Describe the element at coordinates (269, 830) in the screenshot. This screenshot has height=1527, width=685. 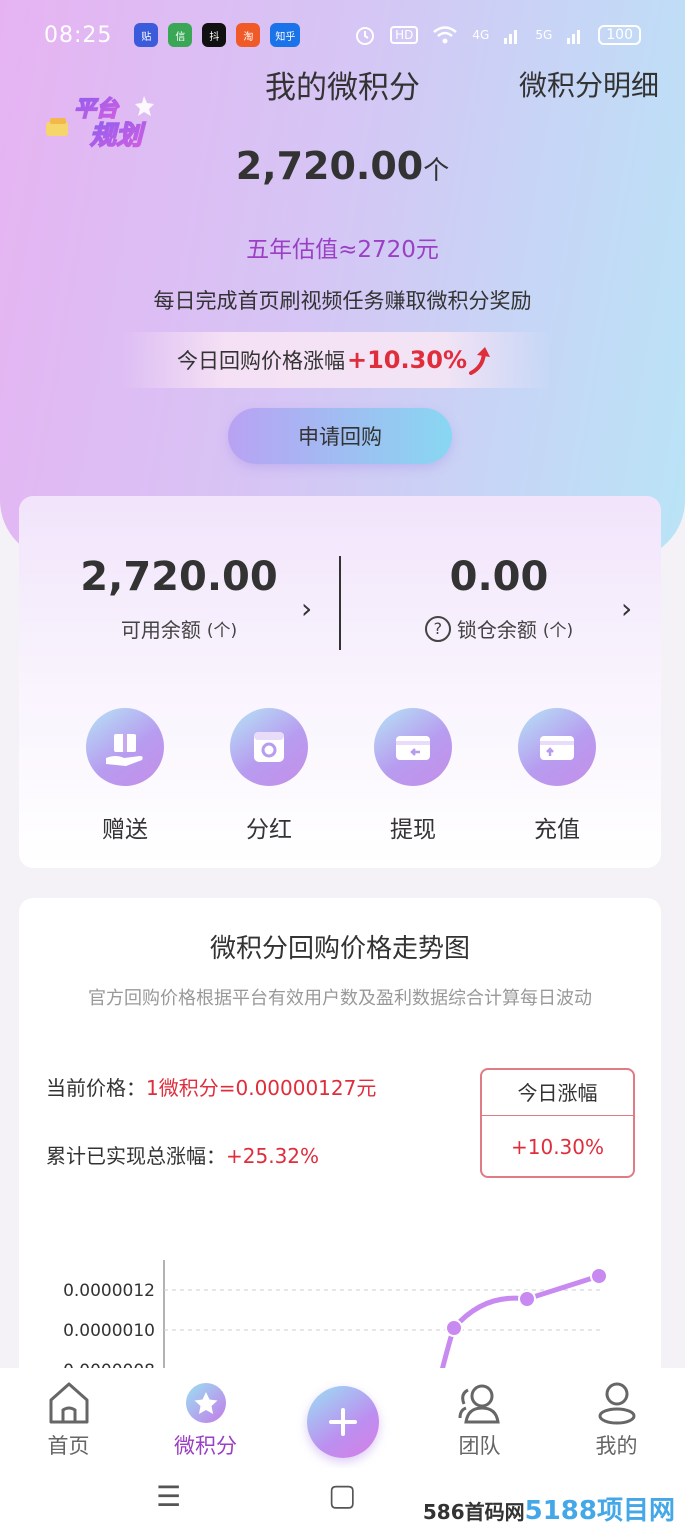
I see `dividend-action-label: 分红` at that location.